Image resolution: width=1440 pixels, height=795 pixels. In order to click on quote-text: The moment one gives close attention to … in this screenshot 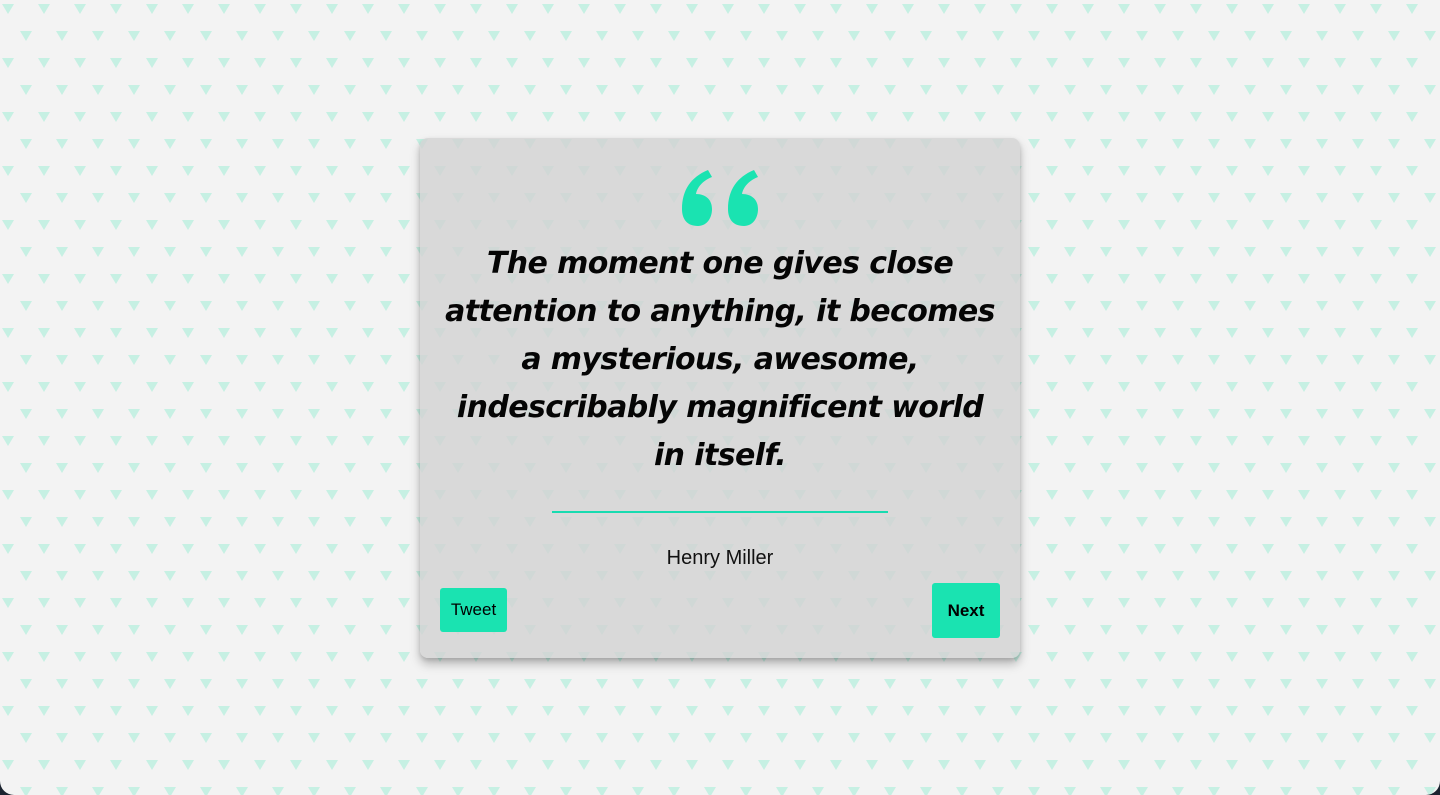, I will do `click(720, 359)`.